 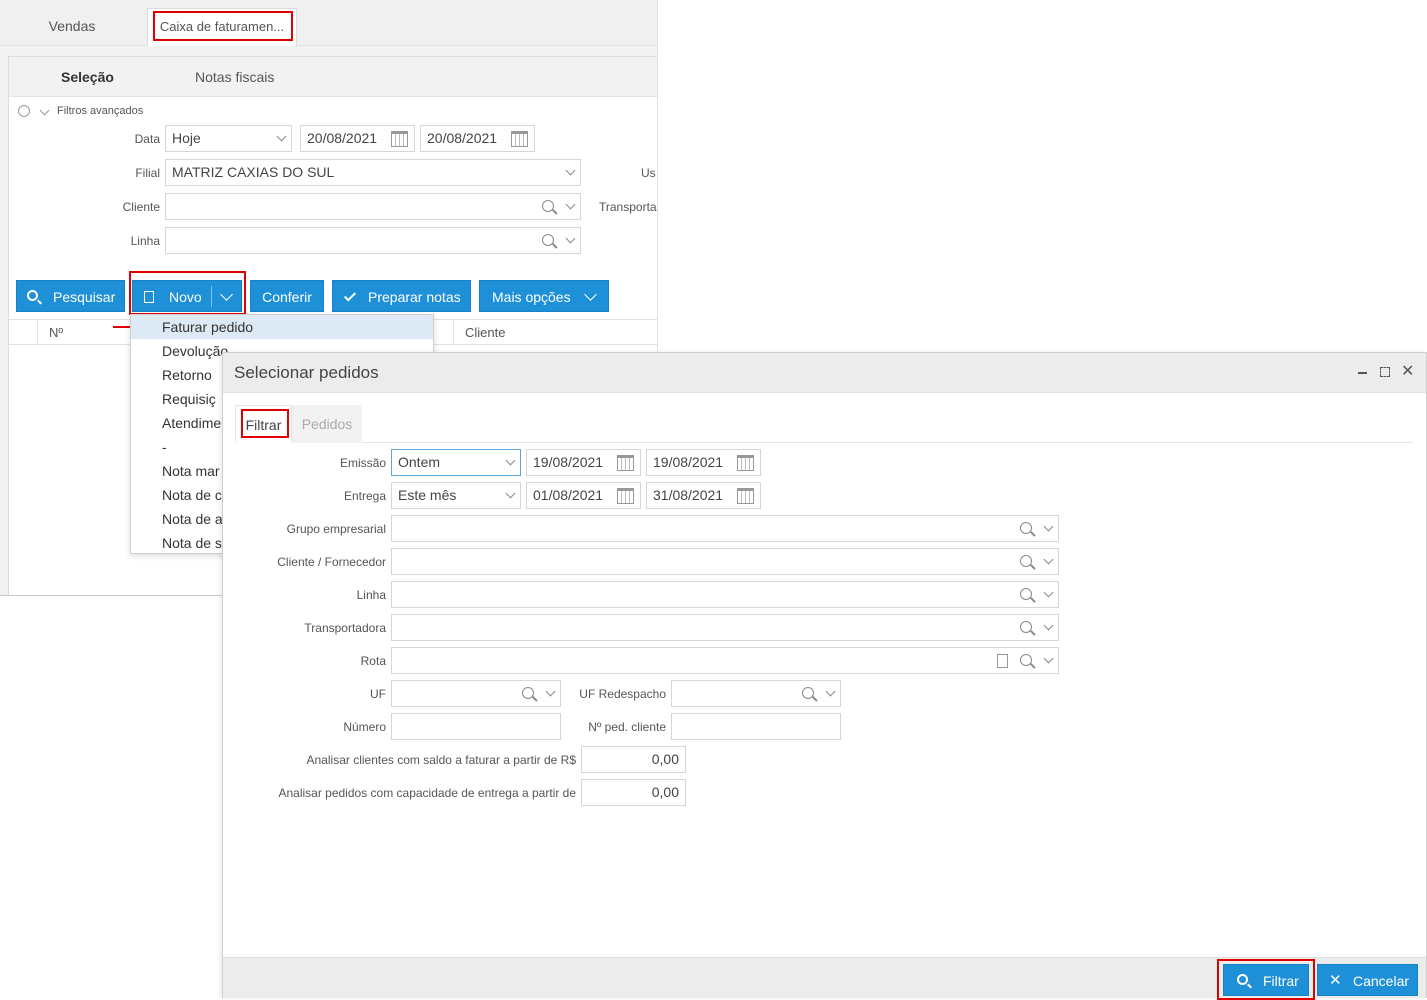 What do you see at coordinates (342, 138) in the screenshot?
I see `data-from-value: 20/08/2021` at bounding box center [342, 138].